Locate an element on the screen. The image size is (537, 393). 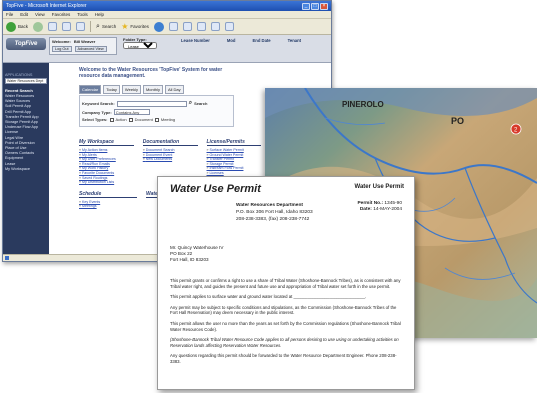
back-arrow-icon is located at coordinates (11, 26).